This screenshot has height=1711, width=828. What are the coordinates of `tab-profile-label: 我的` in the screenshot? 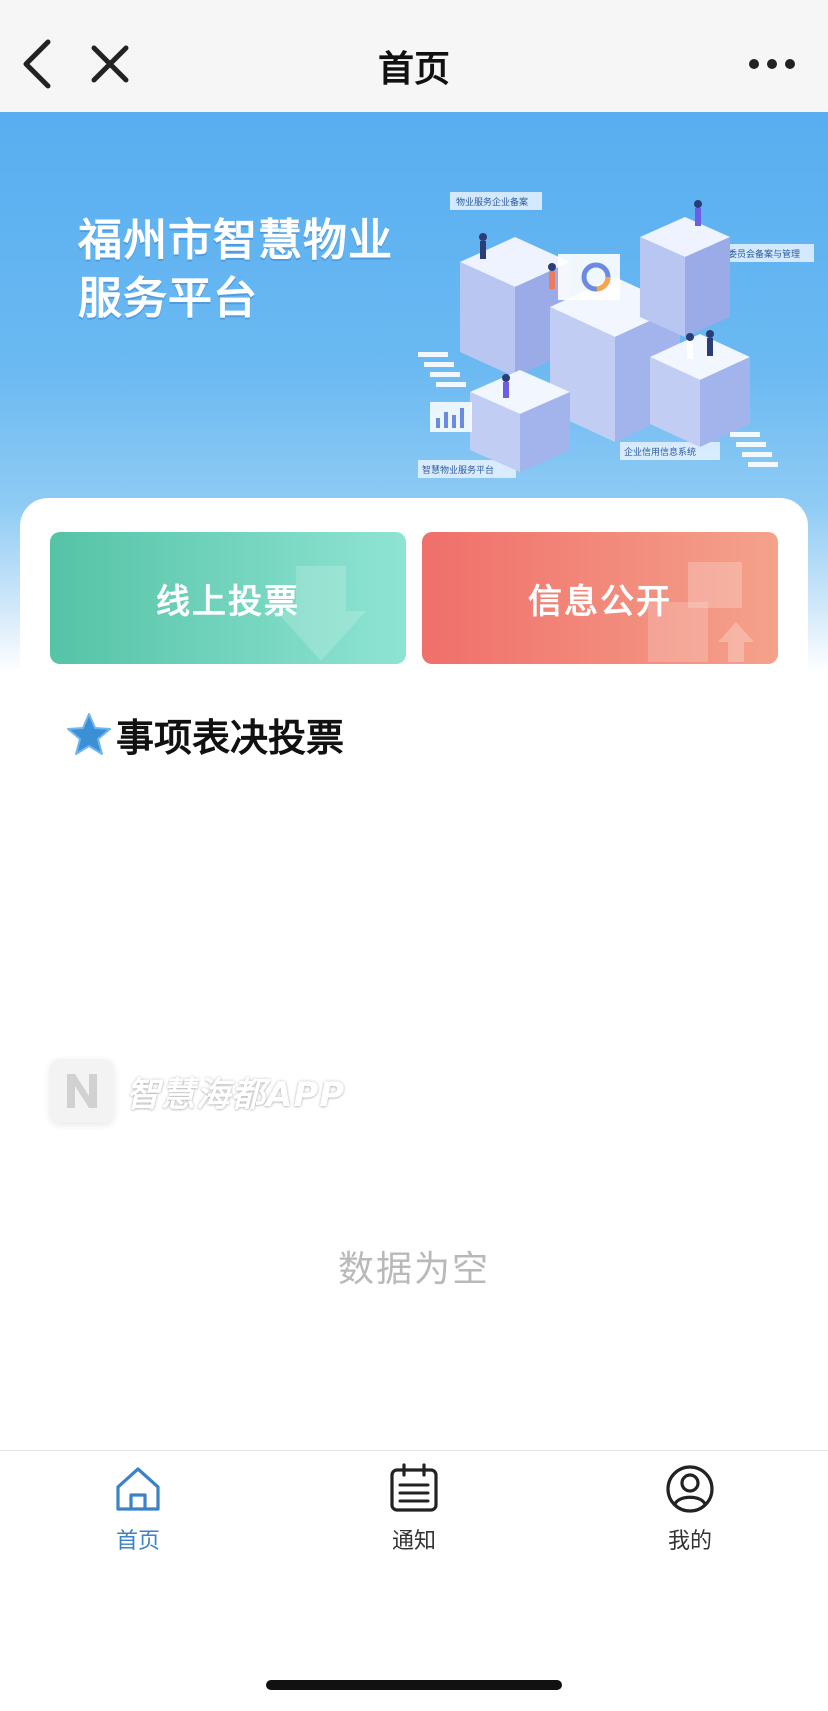 It's located at (689, 1541).